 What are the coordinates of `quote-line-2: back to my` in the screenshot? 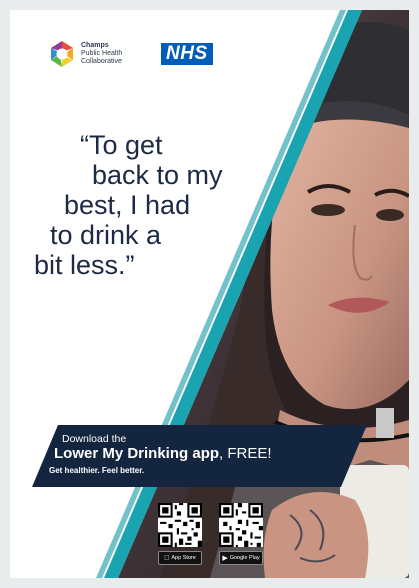 It's located at (157, 175).